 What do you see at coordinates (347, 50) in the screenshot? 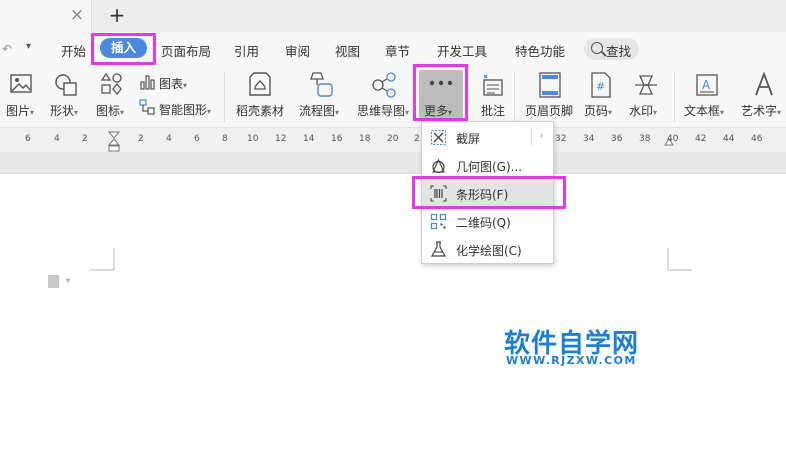
I see `menu-view: 视图` at bounding box center [347, 50].